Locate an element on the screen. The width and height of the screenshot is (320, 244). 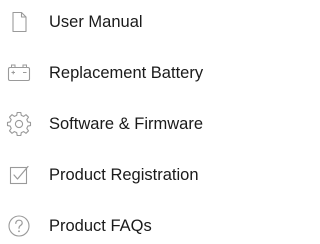
menu-item-product-faqs: Product FAQs is located at coordinates (121, 226).